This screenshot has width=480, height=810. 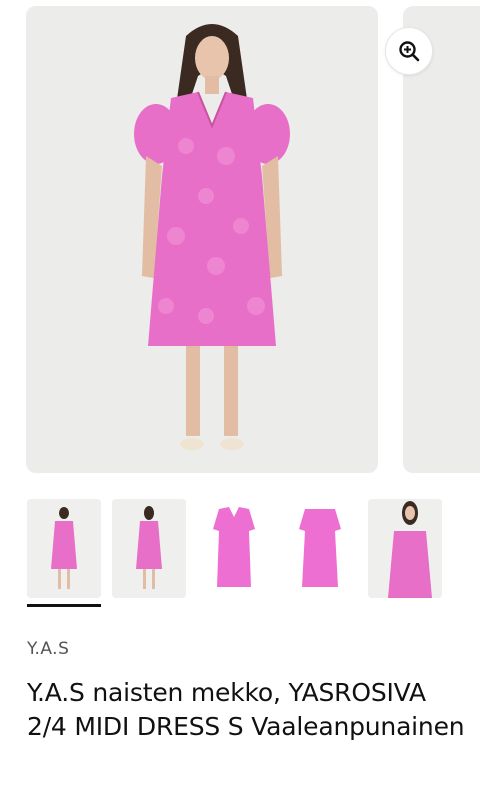 I want to click on thumbnail-back-flat, so click(x=320, y=548).